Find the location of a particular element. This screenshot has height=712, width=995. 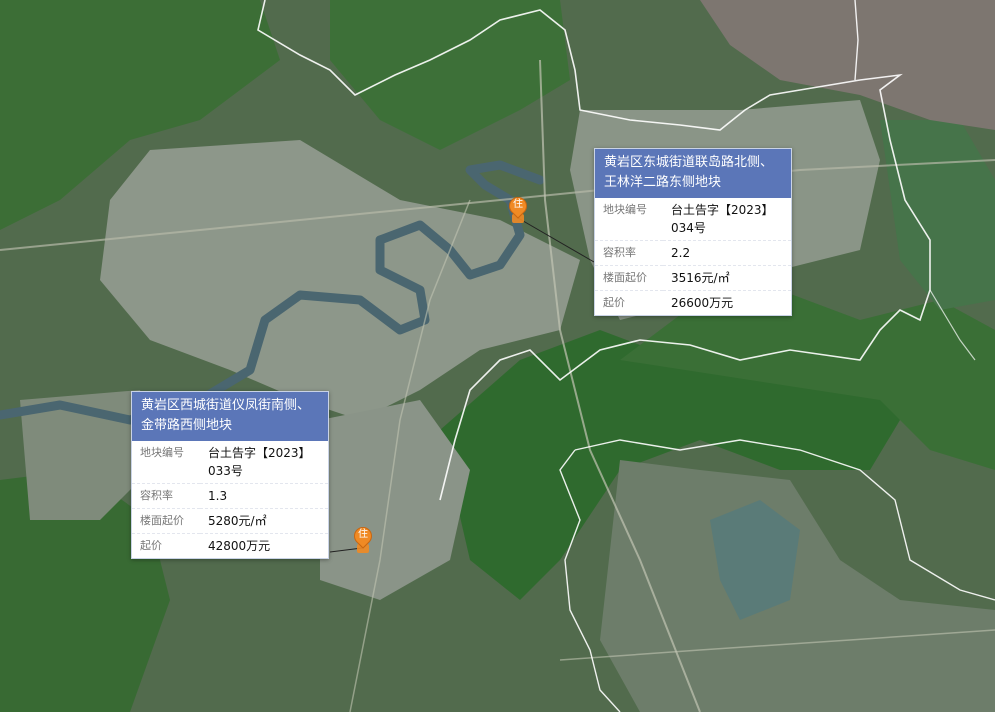

card-row: 容积率 1.3 is located at coordinates (230, 496).